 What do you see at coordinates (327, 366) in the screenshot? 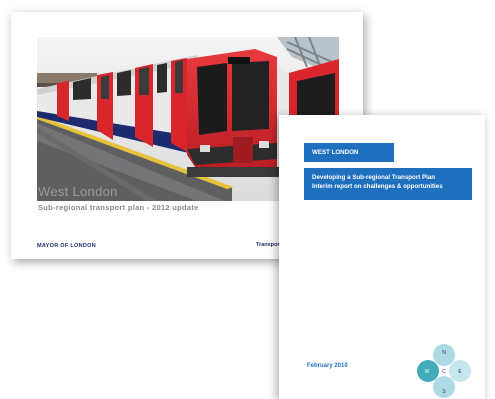
I see `report-date: February 2010` at bounding box center [327, 366].